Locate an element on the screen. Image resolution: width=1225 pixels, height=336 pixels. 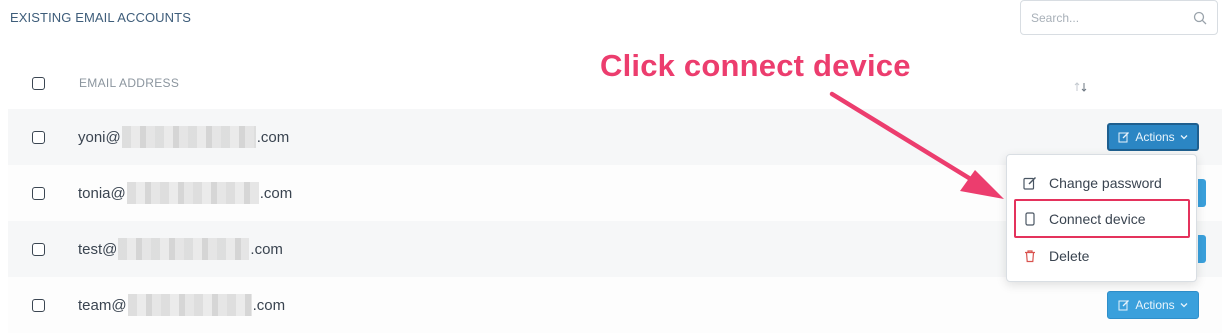
menu-item-change-password: Change password is located at coordinates (1101, 183).